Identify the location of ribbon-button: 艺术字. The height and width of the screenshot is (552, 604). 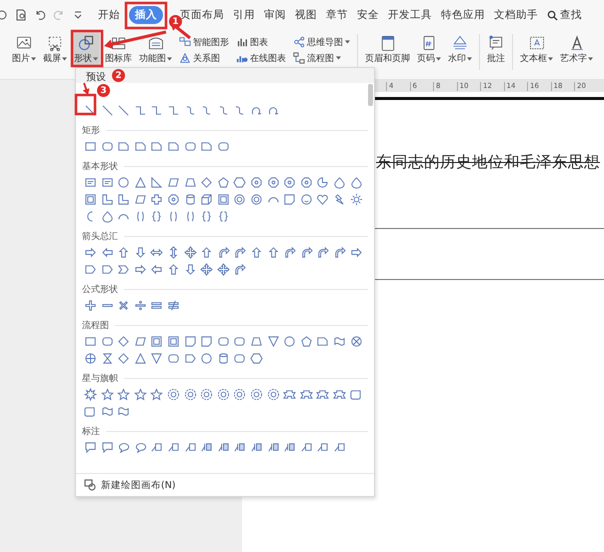
(576, 48).